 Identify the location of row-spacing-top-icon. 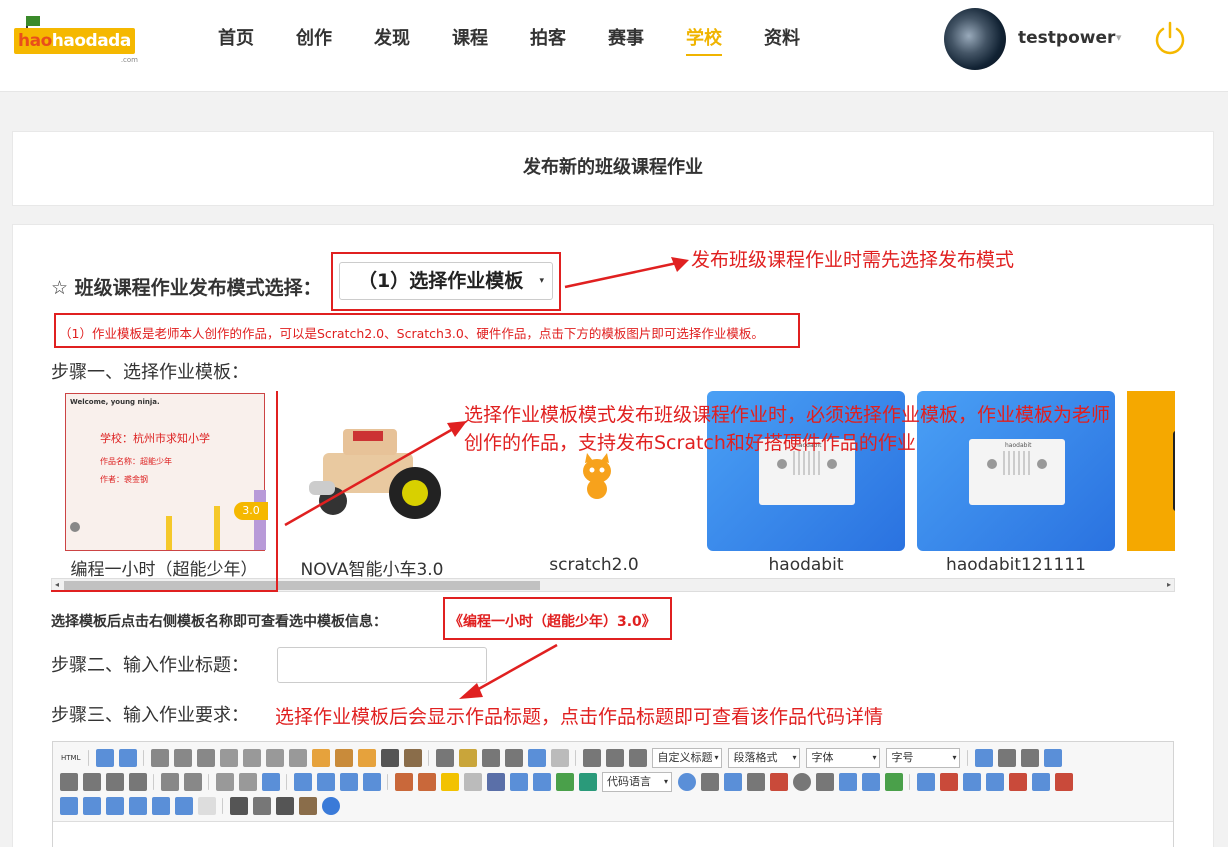
(591, 758).